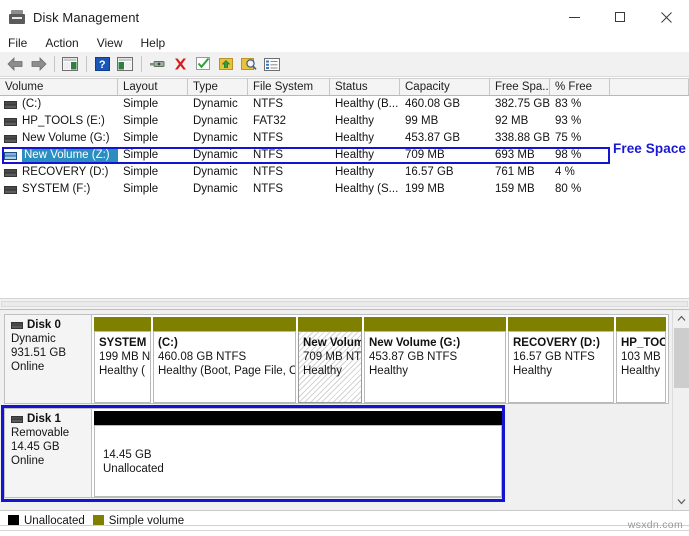 The image size is (689, 536). I want to click on forward-arrow-icon, so click(38, 64).